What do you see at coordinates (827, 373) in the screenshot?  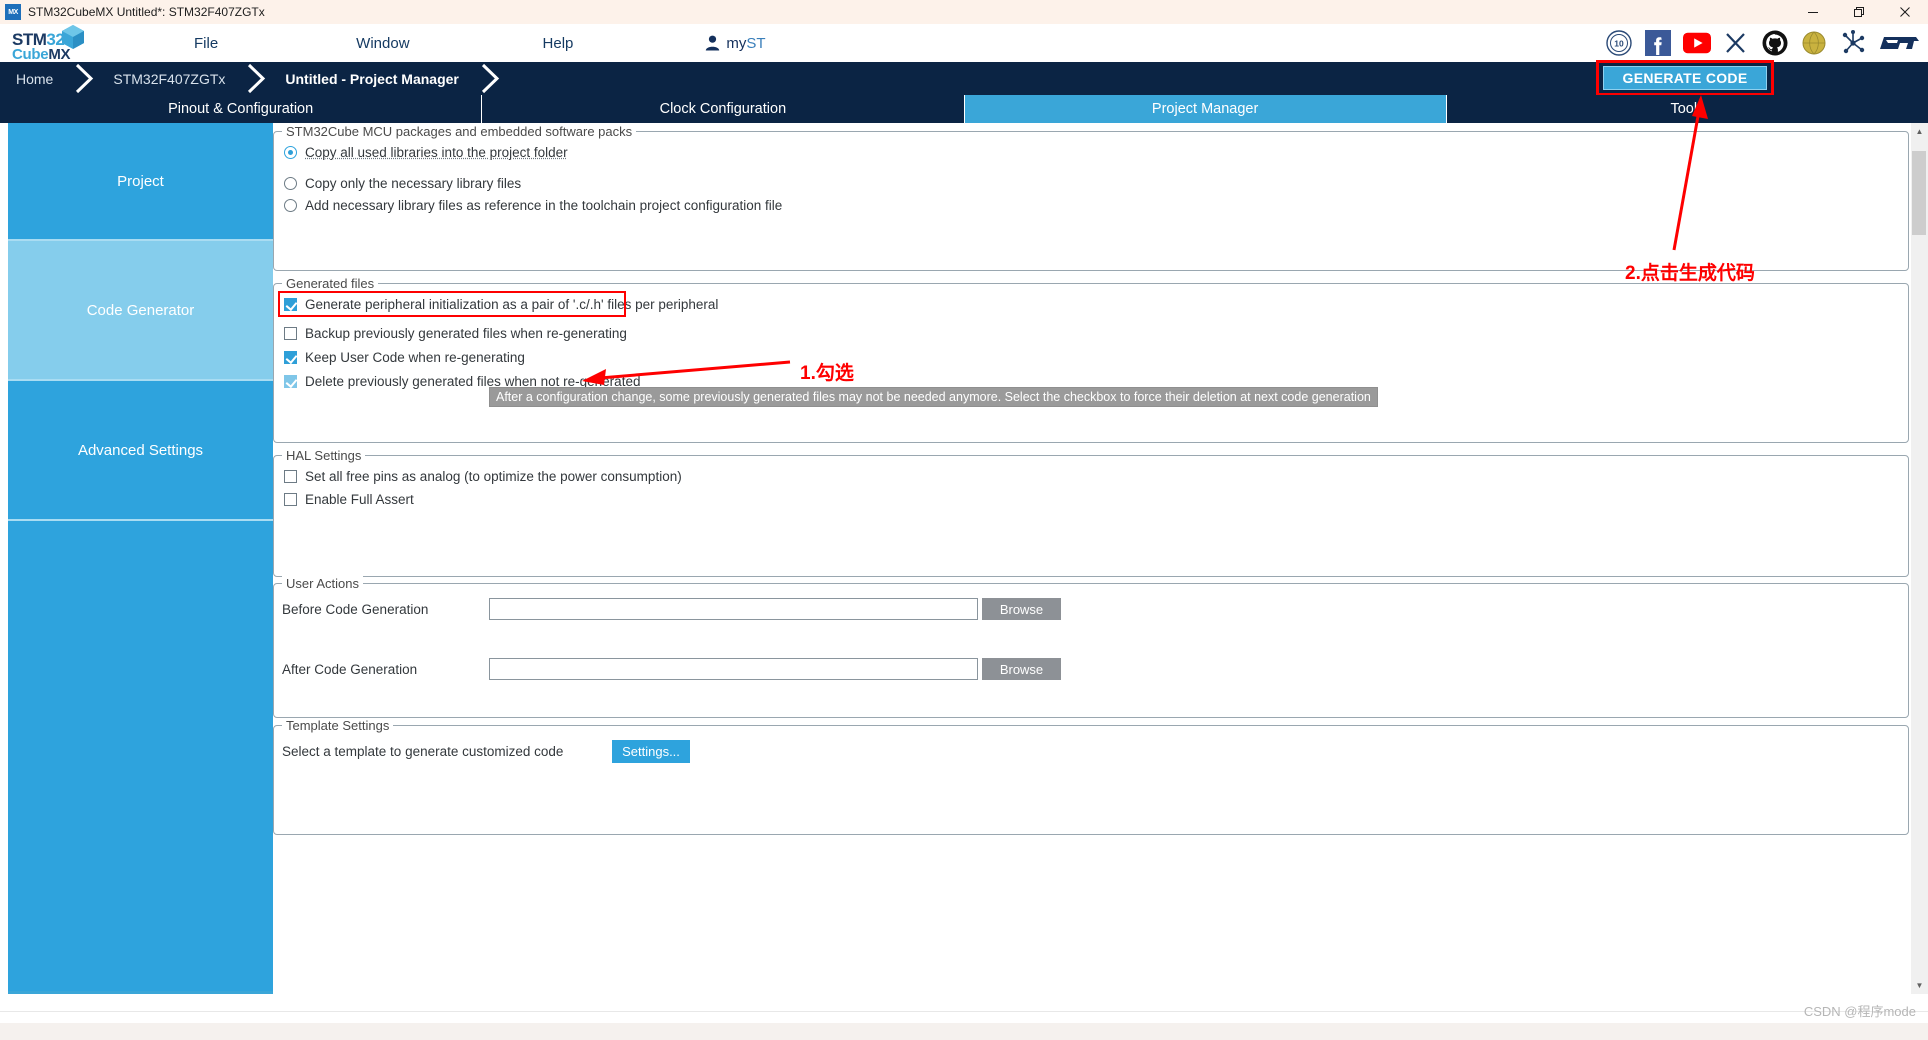 I see `annotation-check-the-box: 1.勾选` at bounding box center [827, 373].